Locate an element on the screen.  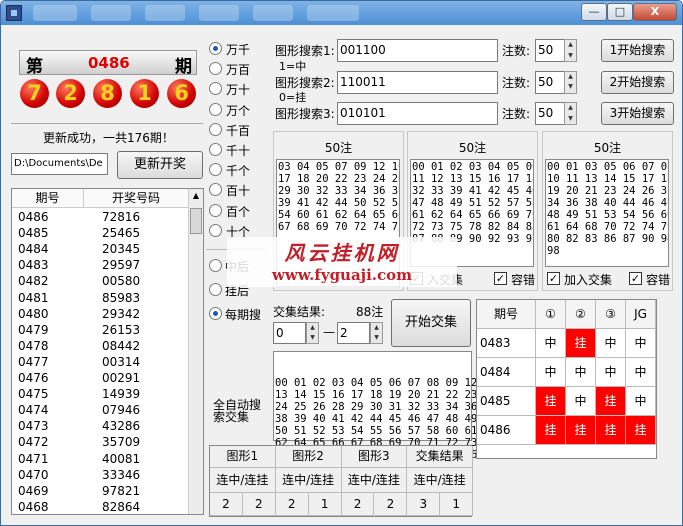
list-period: 0472 is located at coordinates (48, 442).